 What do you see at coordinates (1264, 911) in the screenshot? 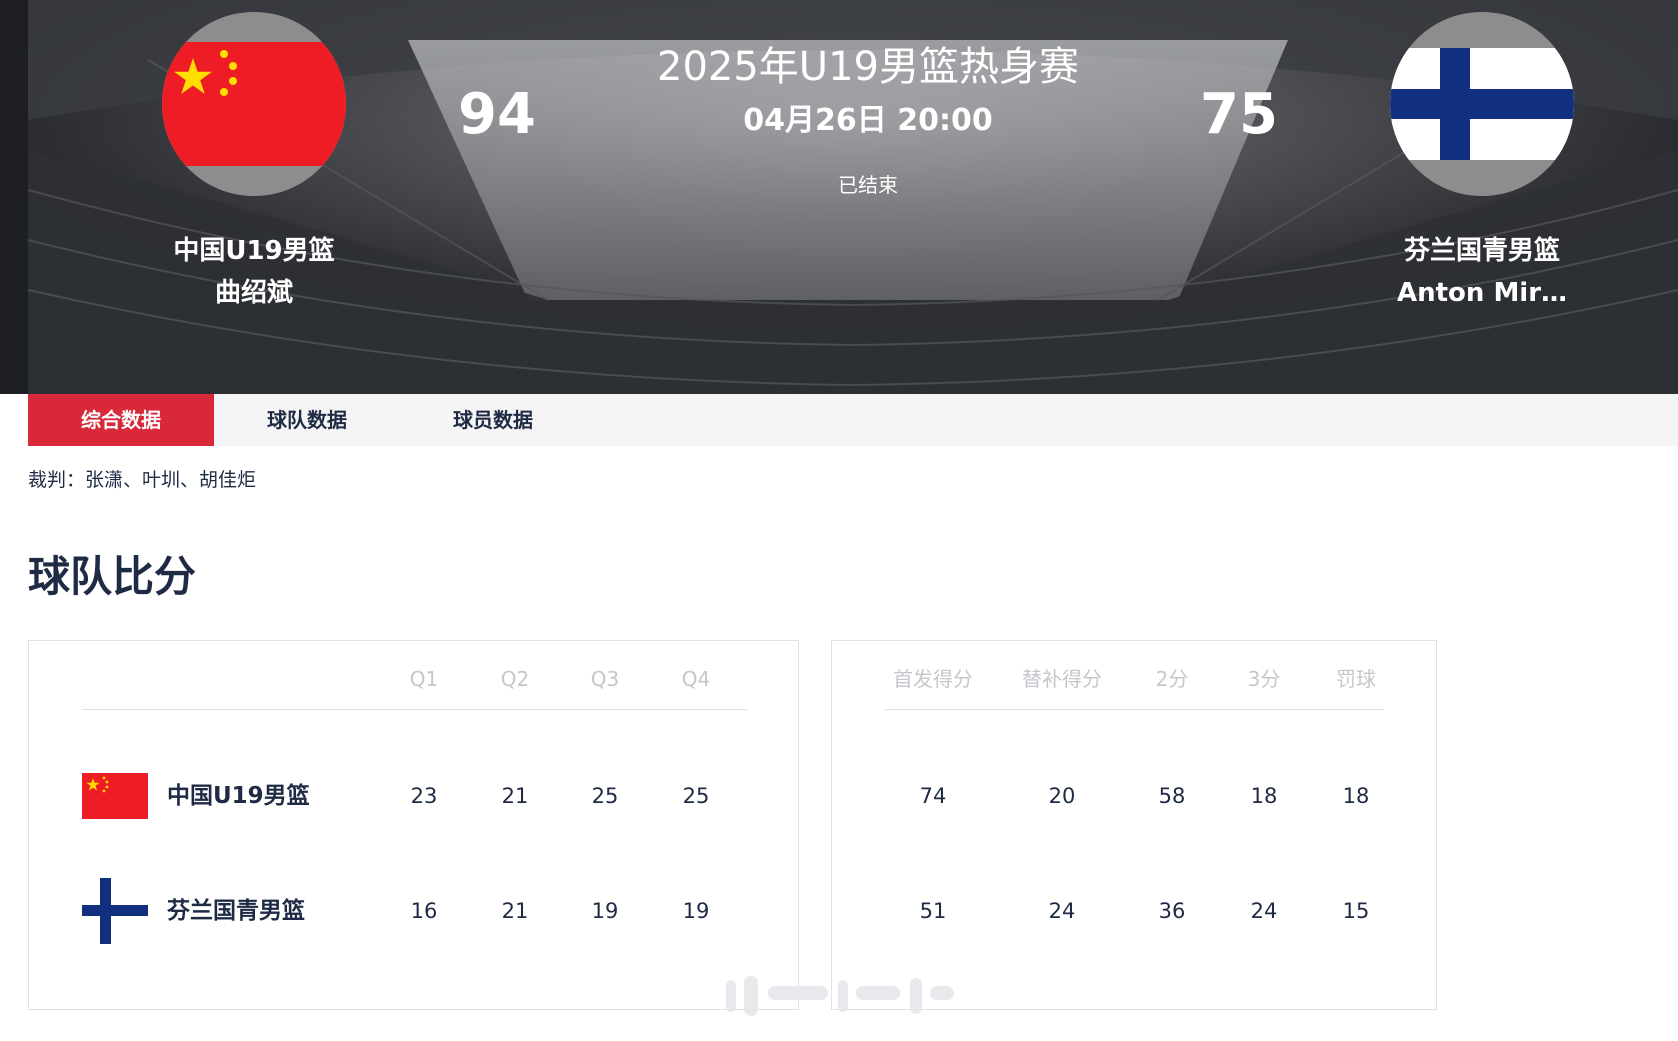
I see `three-point-points: 24` at bounding box center [1264, 911].